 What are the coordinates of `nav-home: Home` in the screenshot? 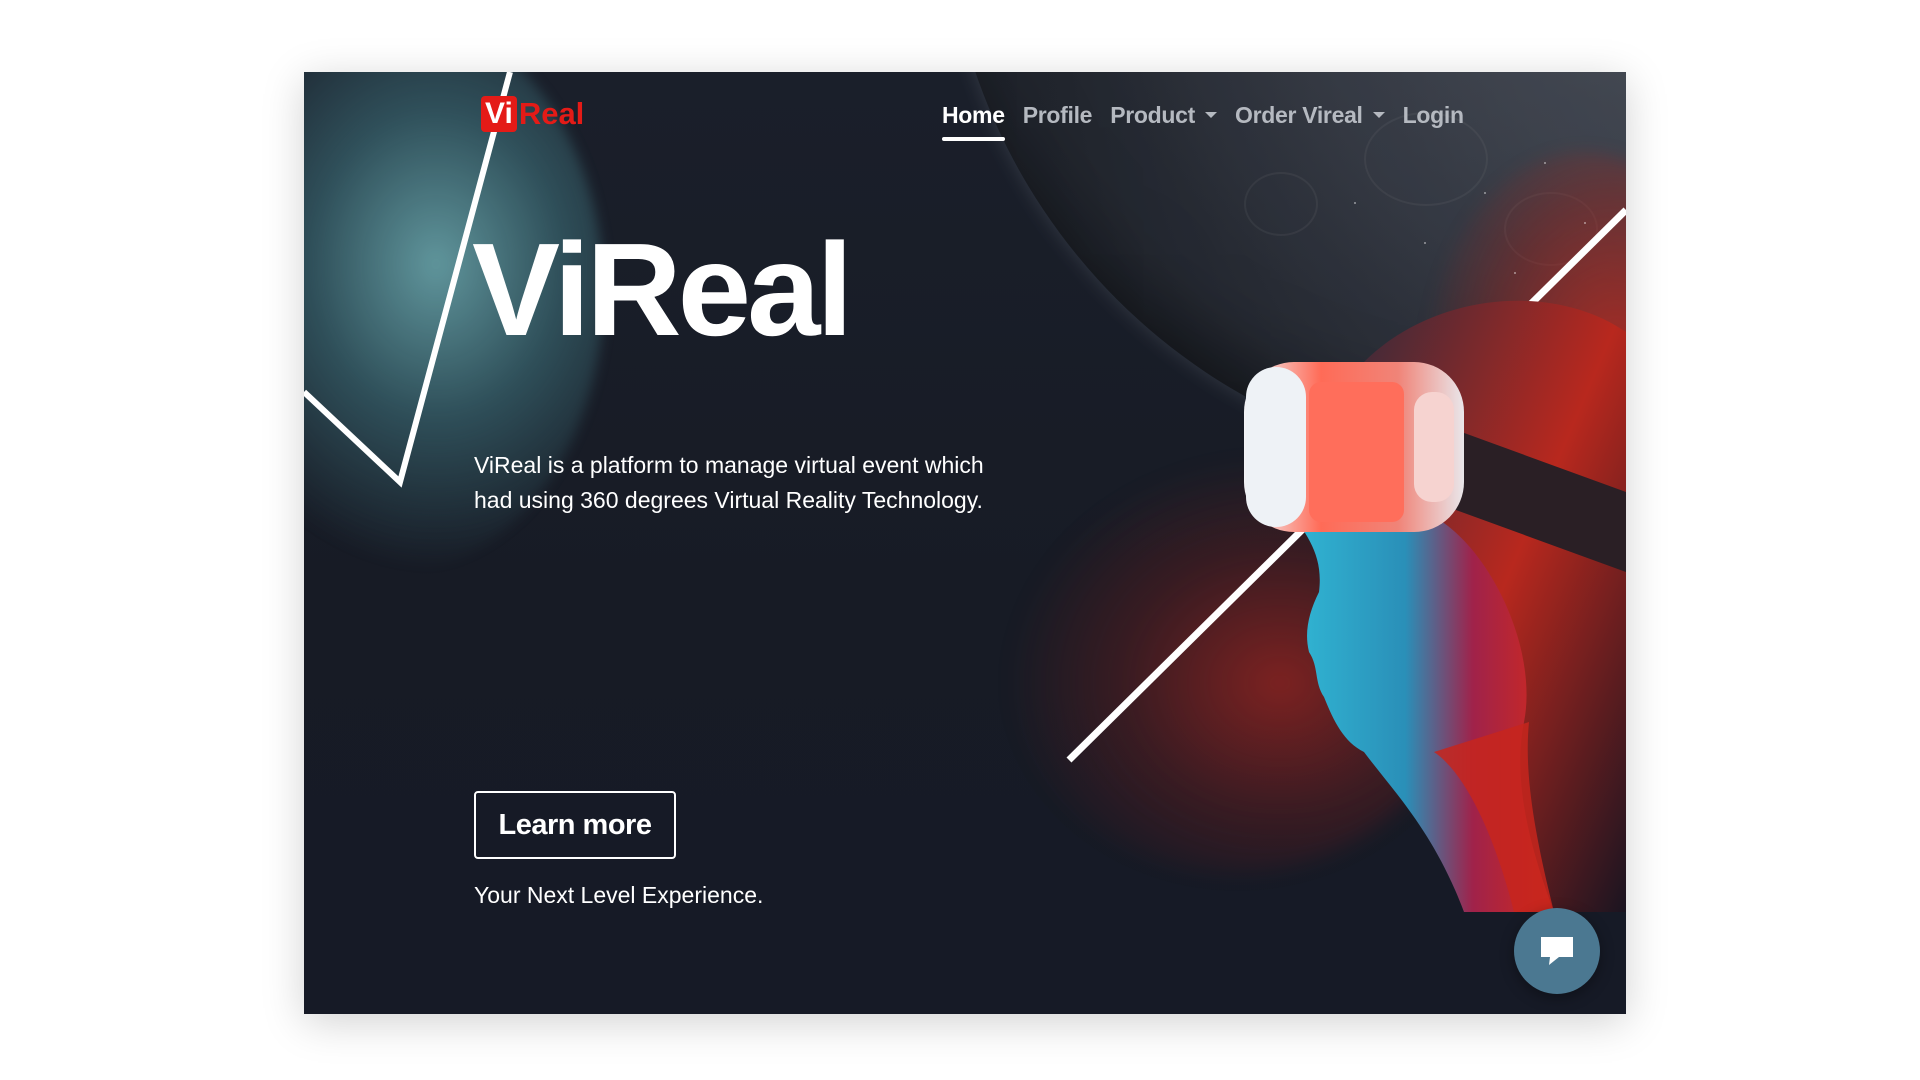 It's located at (973, 121).